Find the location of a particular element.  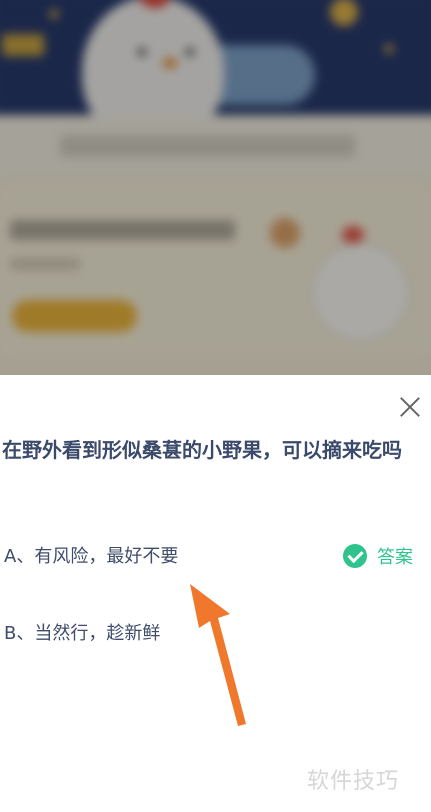

answer-label: 答案 is located at coordinates (395, 557).